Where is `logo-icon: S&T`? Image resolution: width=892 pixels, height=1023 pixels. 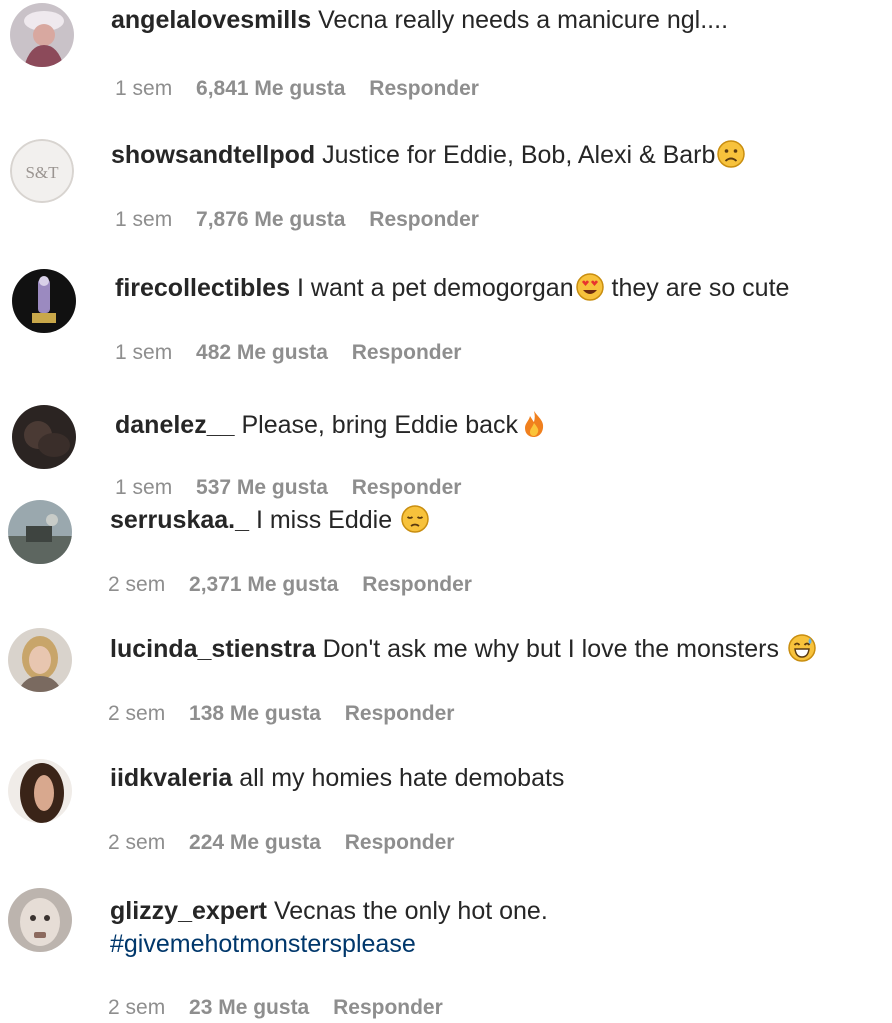 logo-icon: S&T is located at coordinates (42, 171).